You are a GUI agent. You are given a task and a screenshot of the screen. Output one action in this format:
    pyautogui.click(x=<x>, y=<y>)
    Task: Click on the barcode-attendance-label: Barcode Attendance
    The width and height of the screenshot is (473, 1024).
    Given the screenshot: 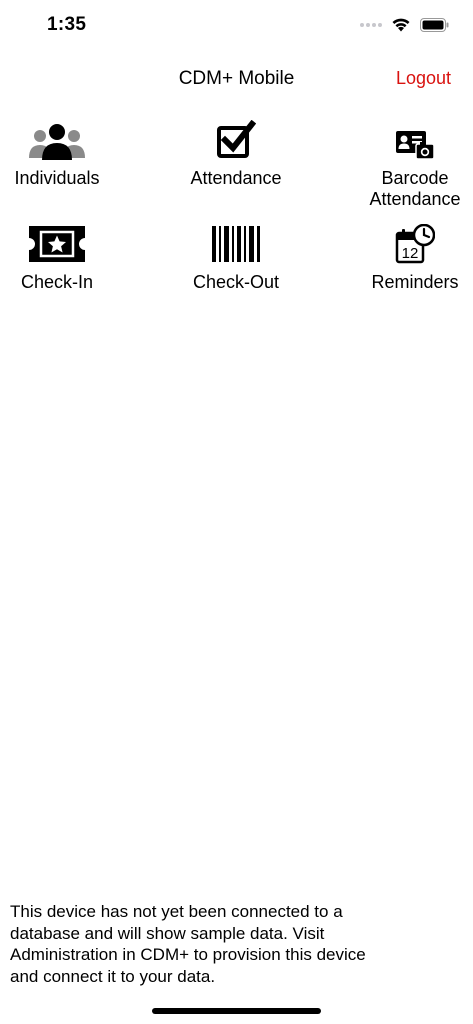 What is the action you would take?
    pyautogui.click(x=415, y=188)
    